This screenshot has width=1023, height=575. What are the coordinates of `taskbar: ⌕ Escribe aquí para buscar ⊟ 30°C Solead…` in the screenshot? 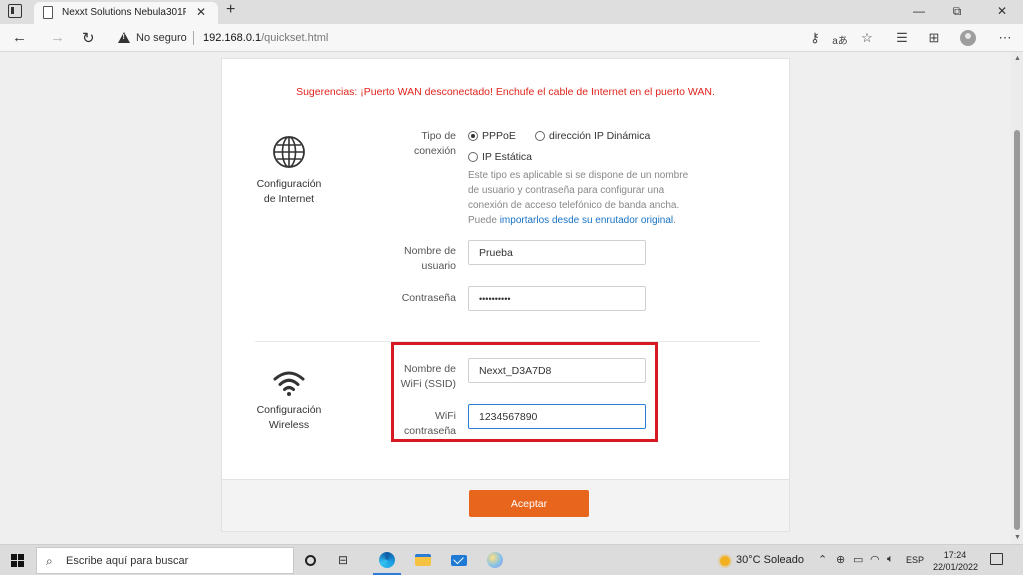 It's located at (511, 559).